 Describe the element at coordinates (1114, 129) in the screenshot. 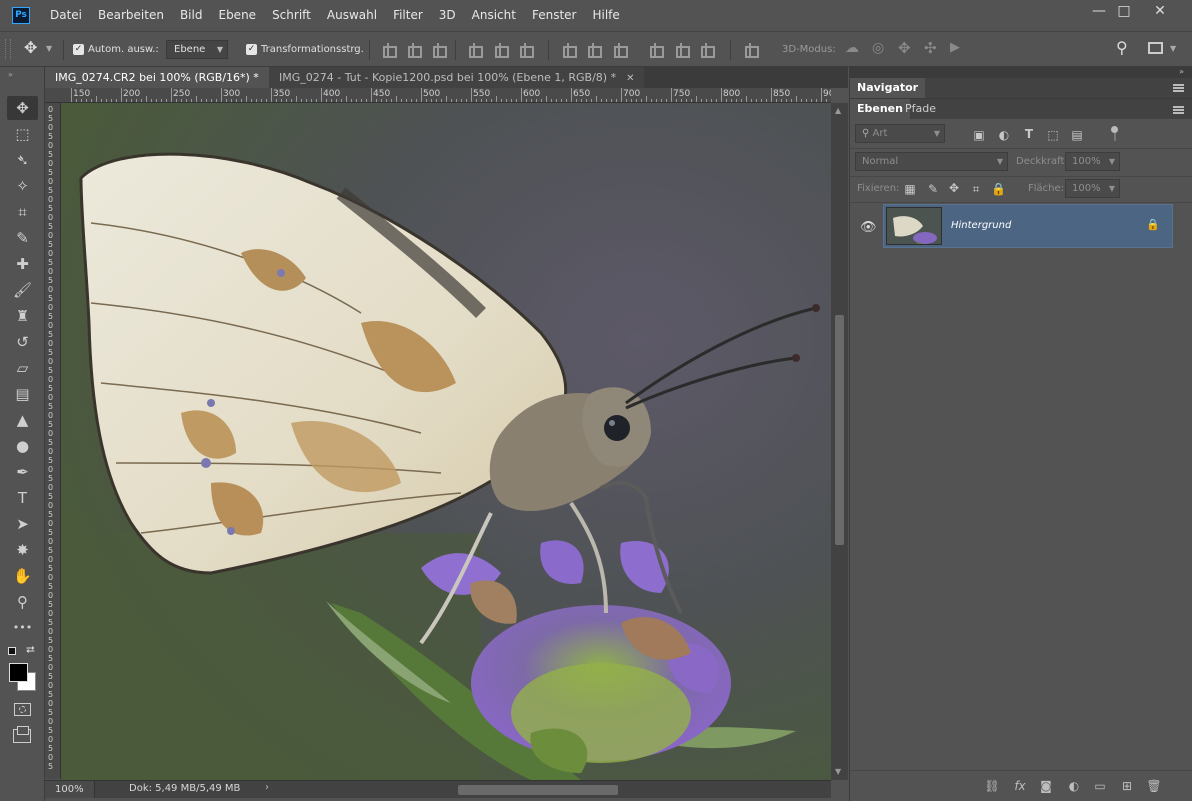

I see `filter-toggle-icon` at that location.